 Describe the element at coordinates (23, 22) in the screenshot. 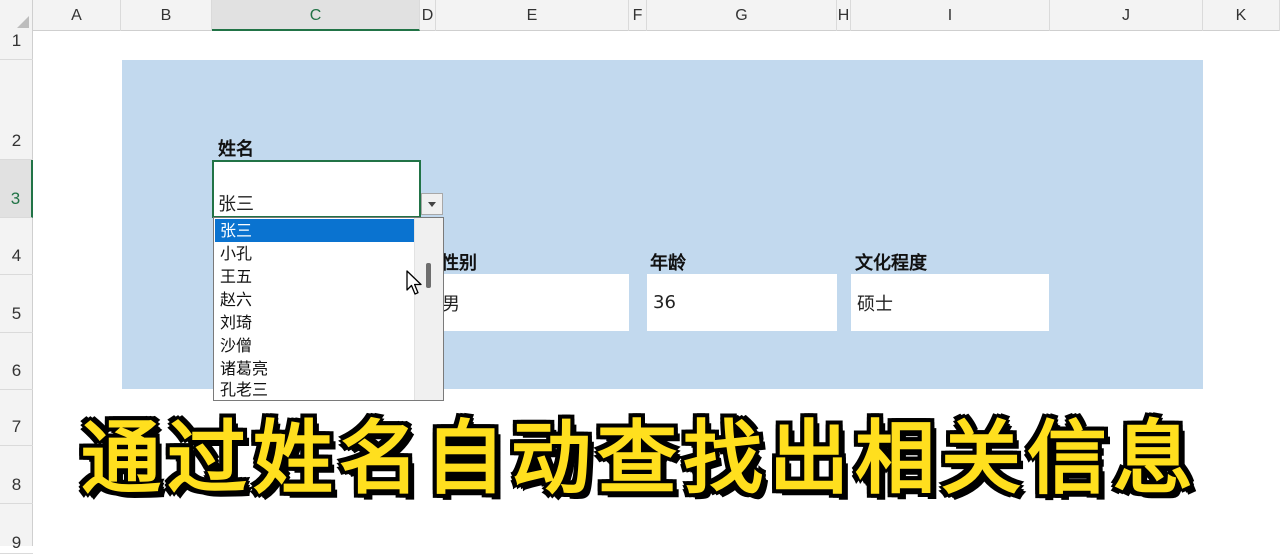

I see `select-all-triangle-icon` at that location.